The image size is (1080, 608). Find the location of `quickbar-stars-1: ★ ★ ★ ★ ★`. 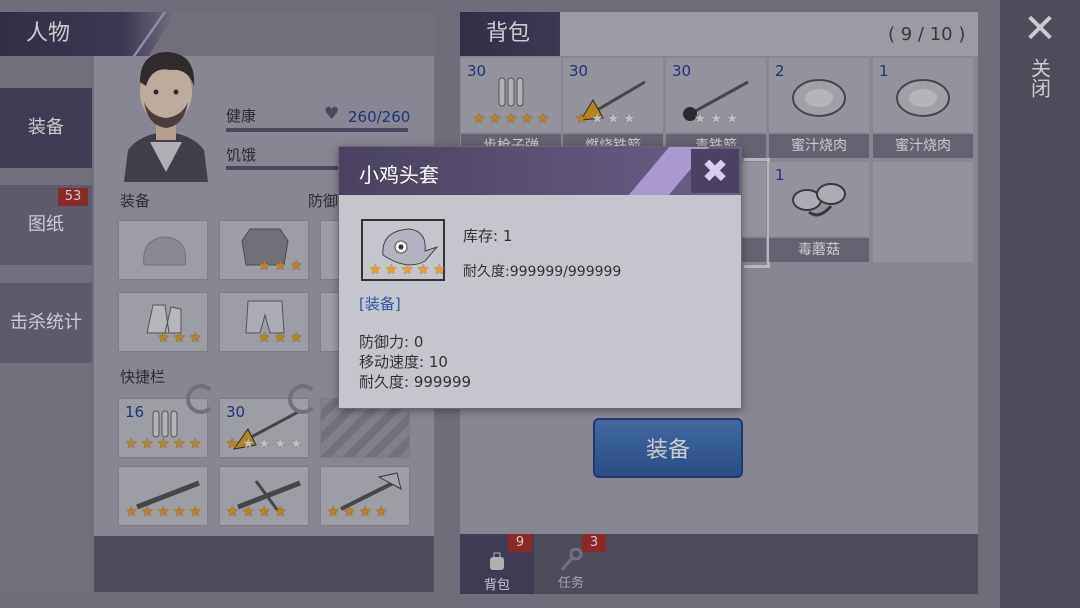

quickbar-stars-1: ★ ★ ★ ★ ★ is located at coordinates (163, 444).